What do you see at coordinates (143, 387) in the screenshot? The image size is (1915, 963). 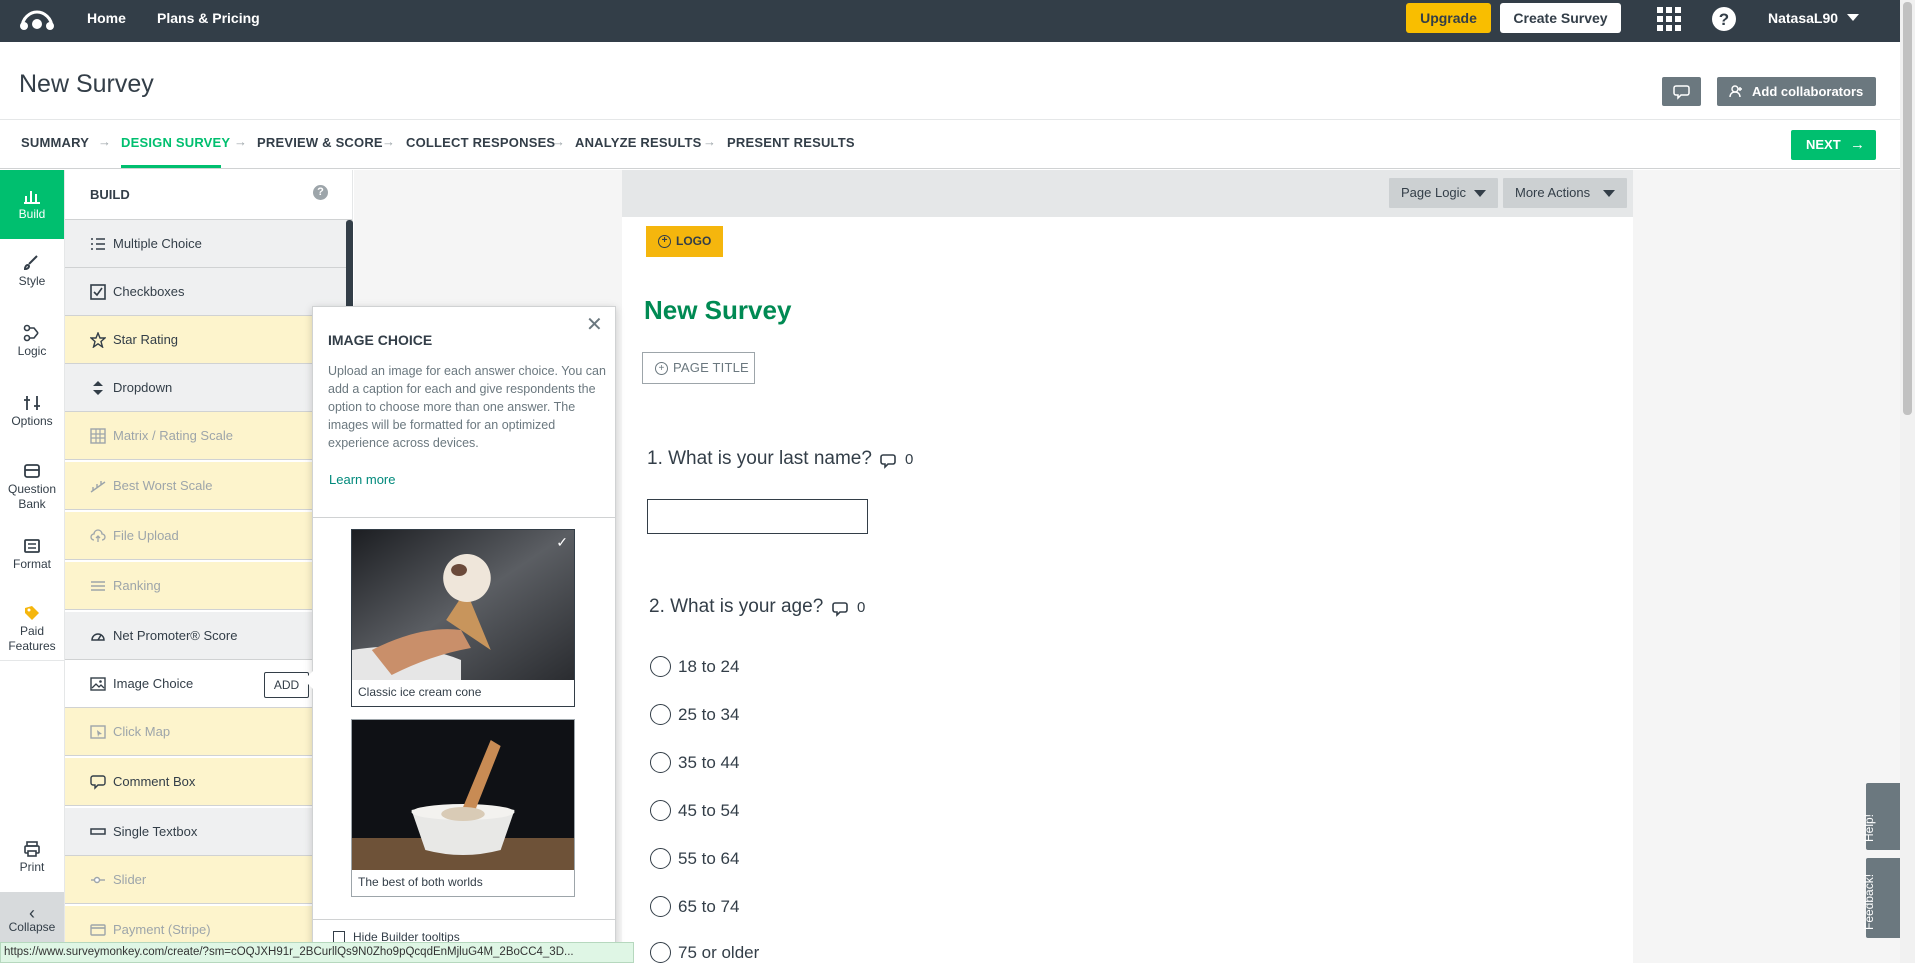 I see `qtype-label: Dropdown` at bounding box center [143, 387].